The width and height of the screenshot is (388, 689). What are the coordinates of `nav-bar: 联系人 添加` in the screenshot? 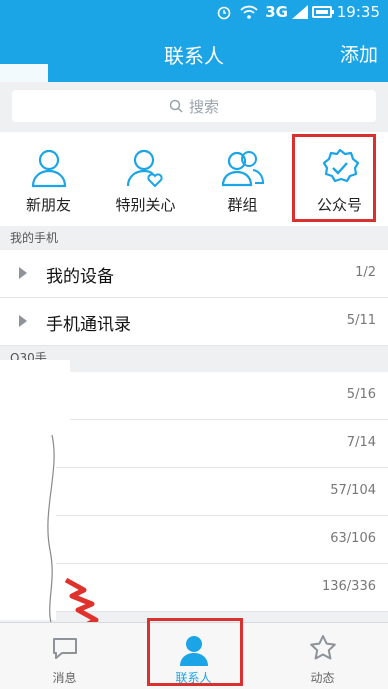 It's located at (194, 54).